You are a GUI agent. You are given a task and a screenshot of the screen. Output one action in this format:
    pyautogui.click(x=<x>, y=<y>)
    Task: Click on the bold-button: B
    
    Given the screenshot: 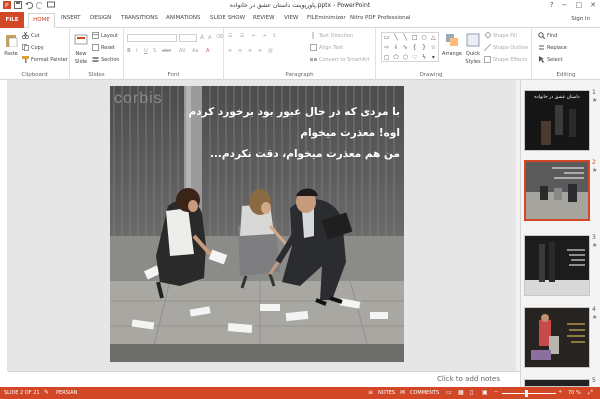 What is the action you would take?
    pyautogui.click(x=129, y=51)
    